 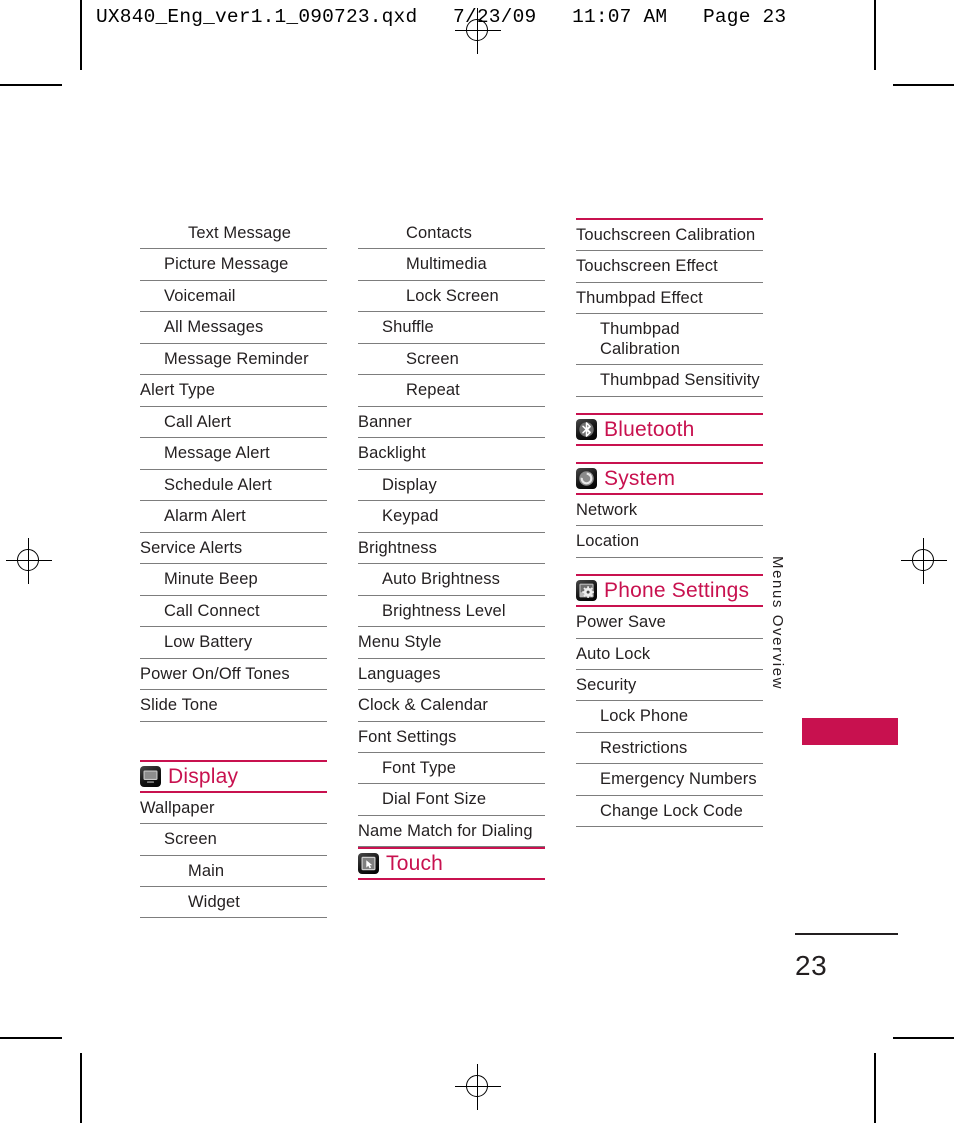 What do you see at coordinates (640, 478) in the screenshot?
I see `section-title: System` at bounding box center [640, 478].